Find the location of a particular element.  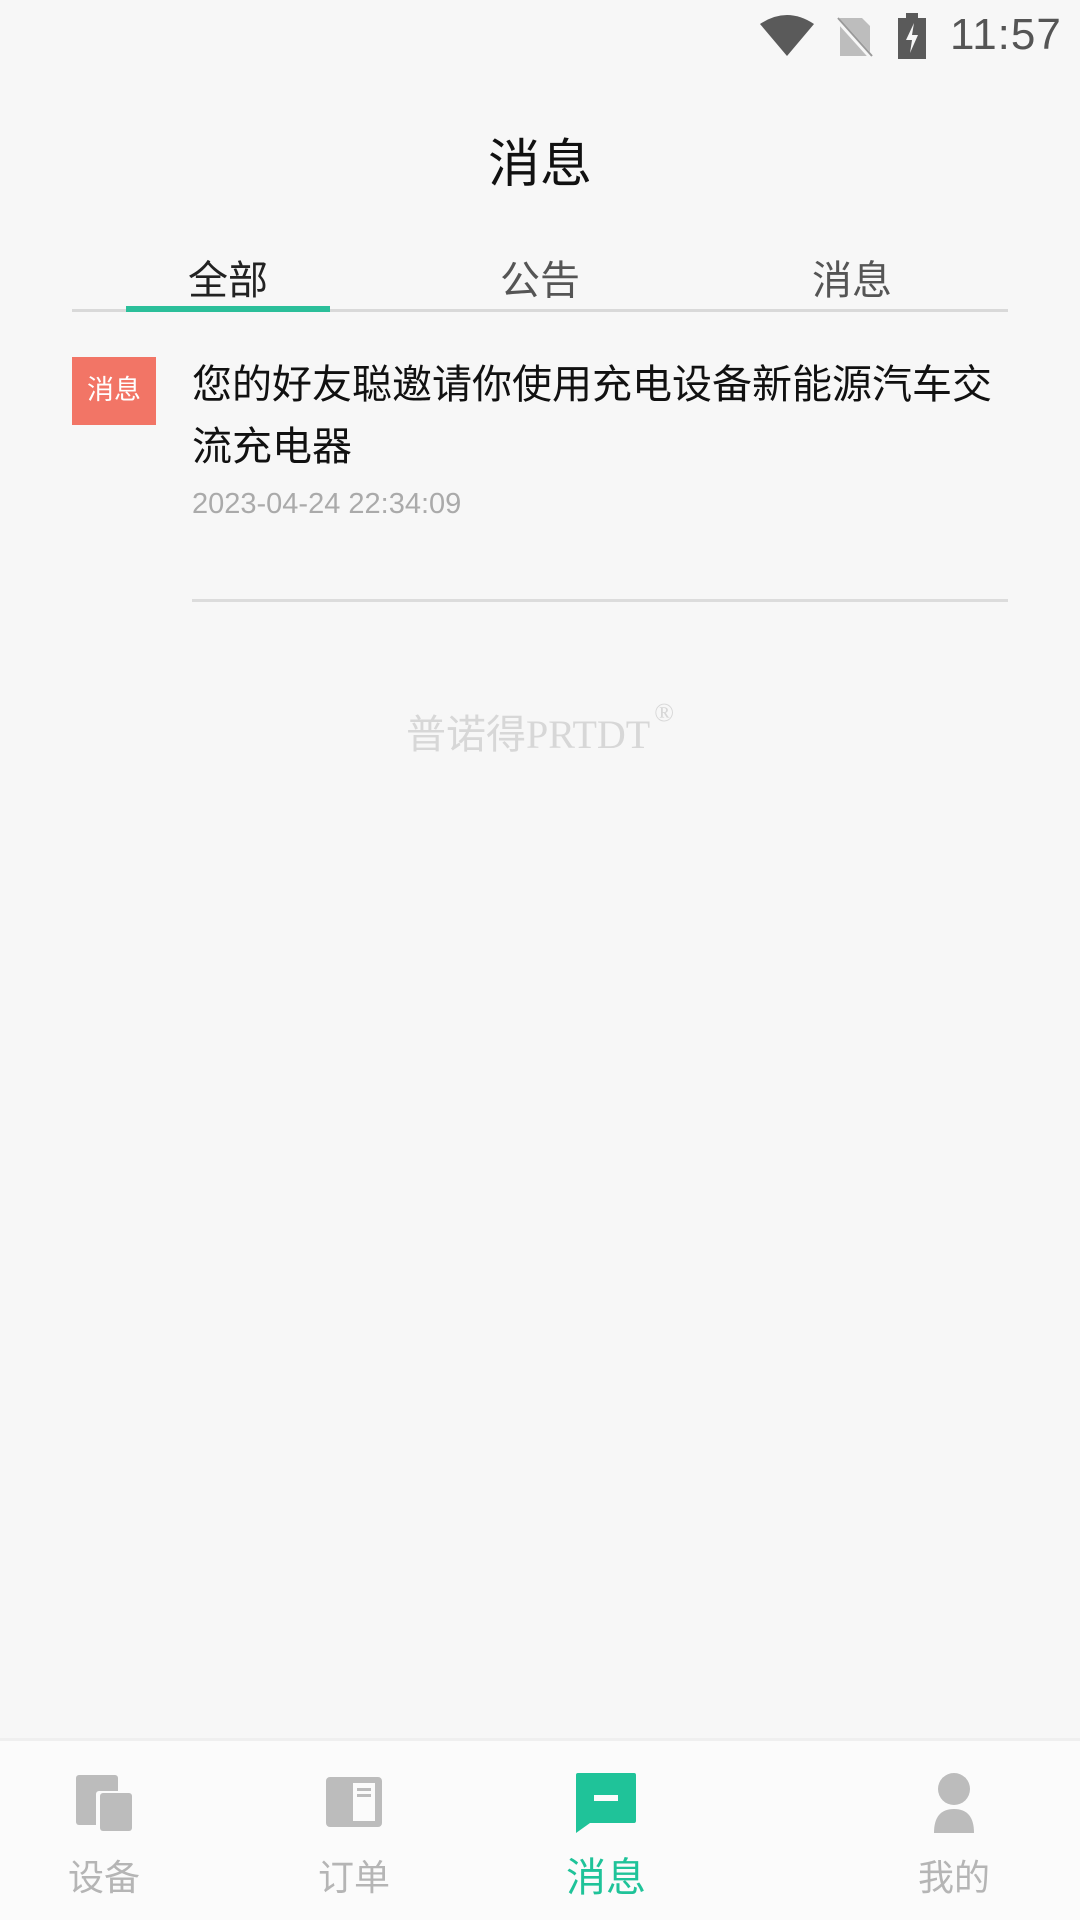

brand-watermark: 普诺得PRTDT ® is located at coordinates (540, 729).